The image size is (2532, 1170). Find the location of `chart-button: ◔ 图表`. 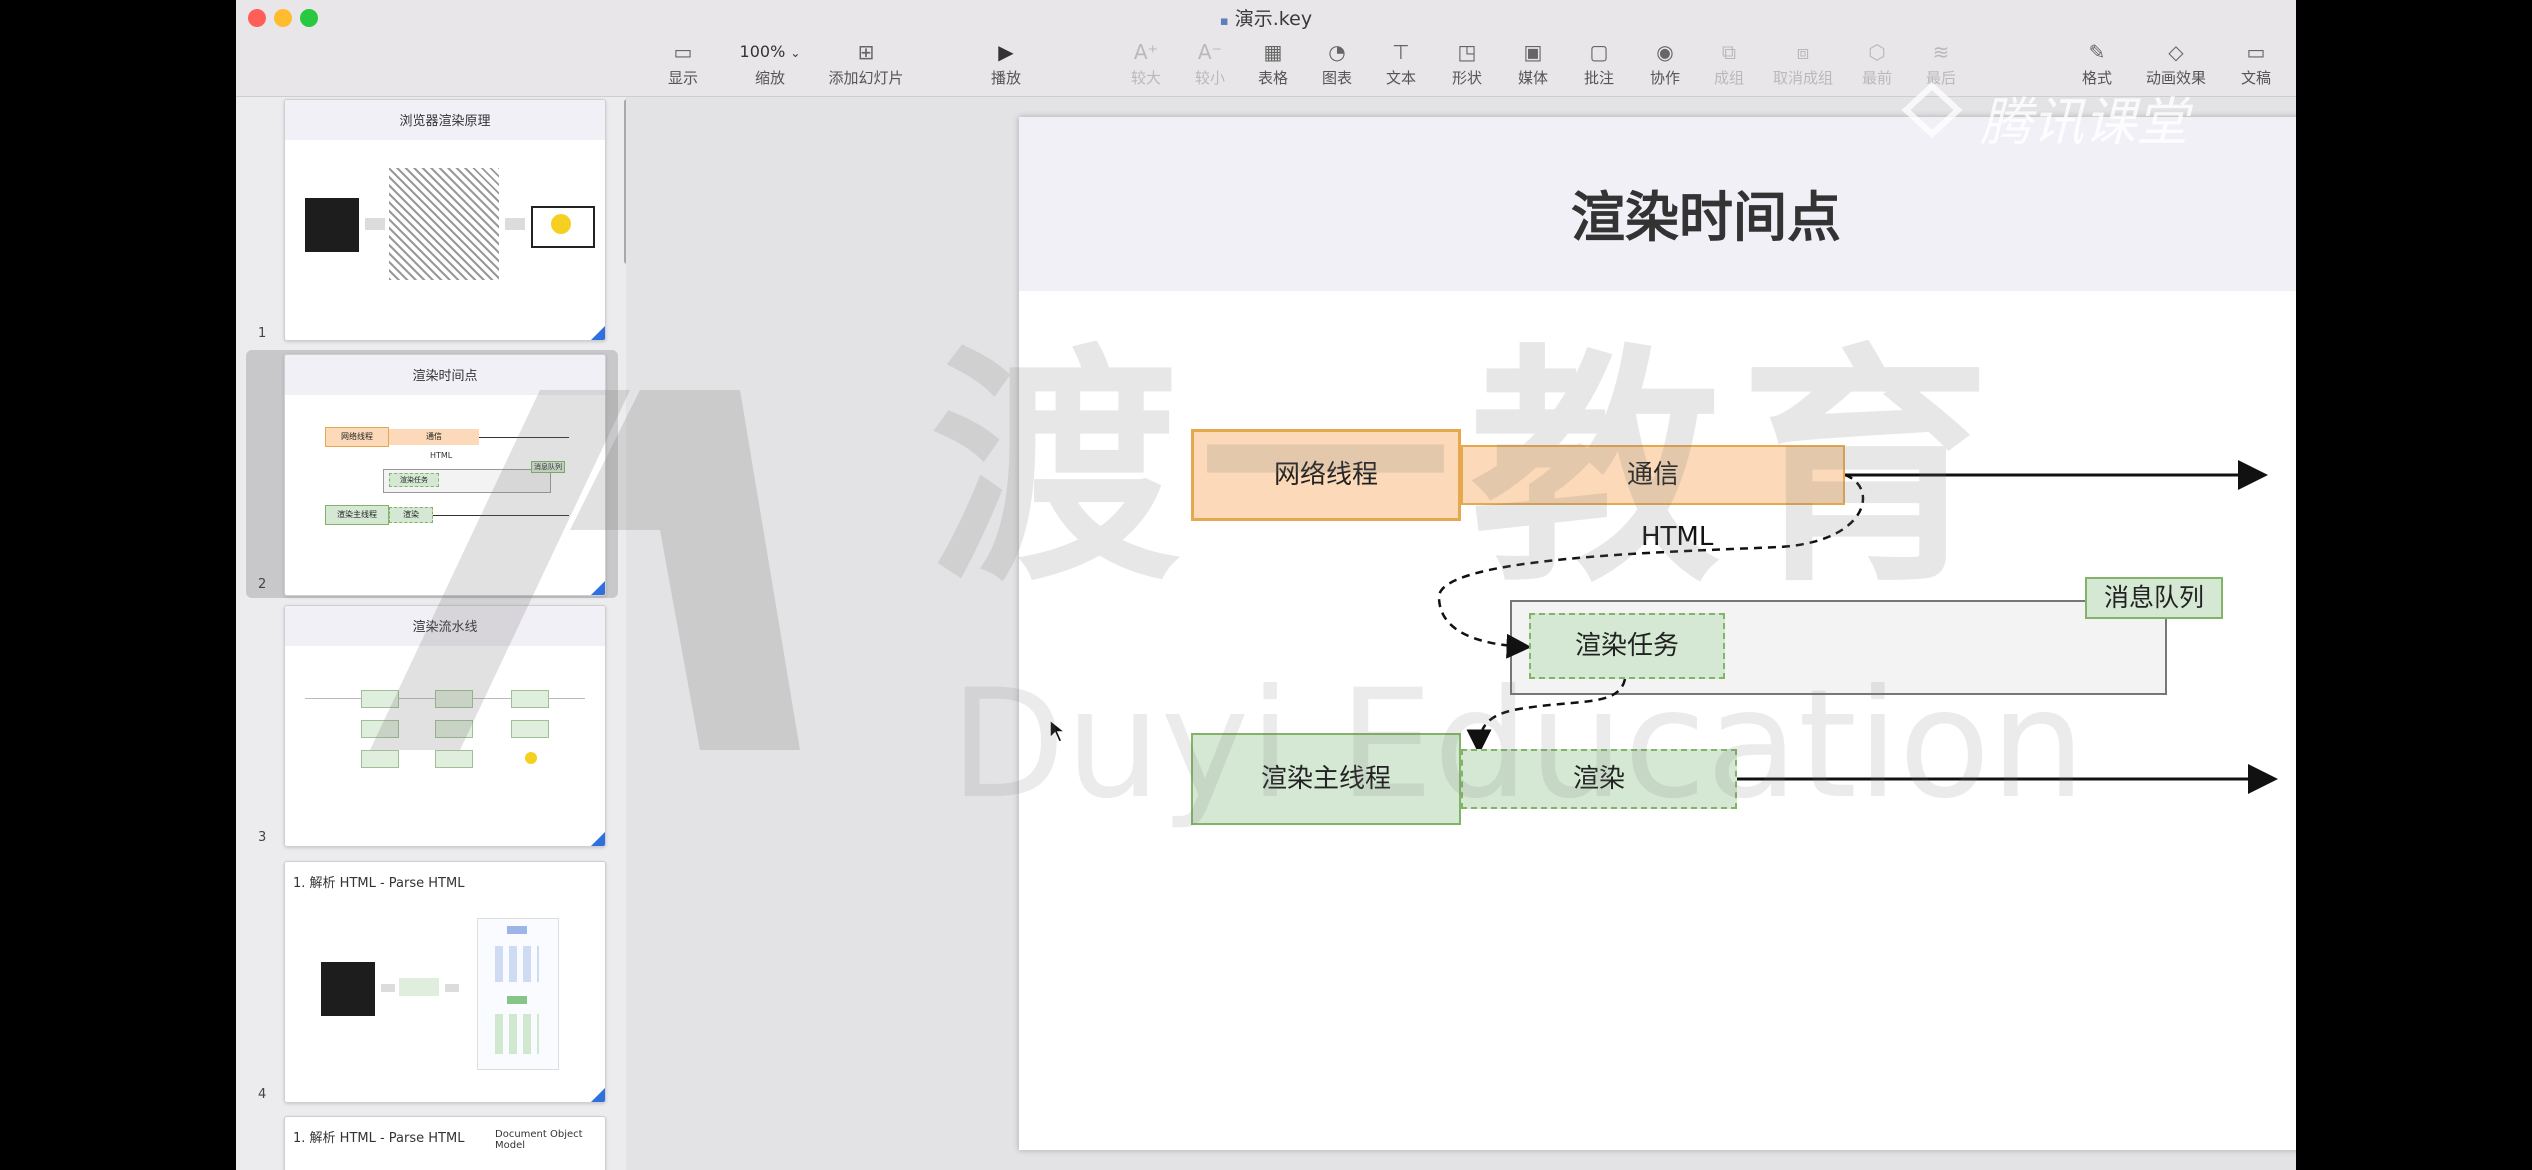

chart-button: ◔ 图表 is located at coordinates (1337, 64).